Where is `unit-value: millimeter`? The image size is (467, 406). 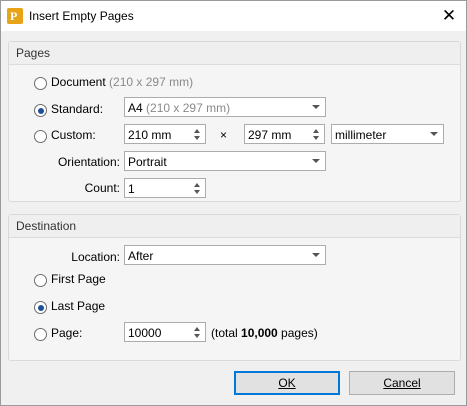 unit-value: millimeter is located at coordinates (361, 135).